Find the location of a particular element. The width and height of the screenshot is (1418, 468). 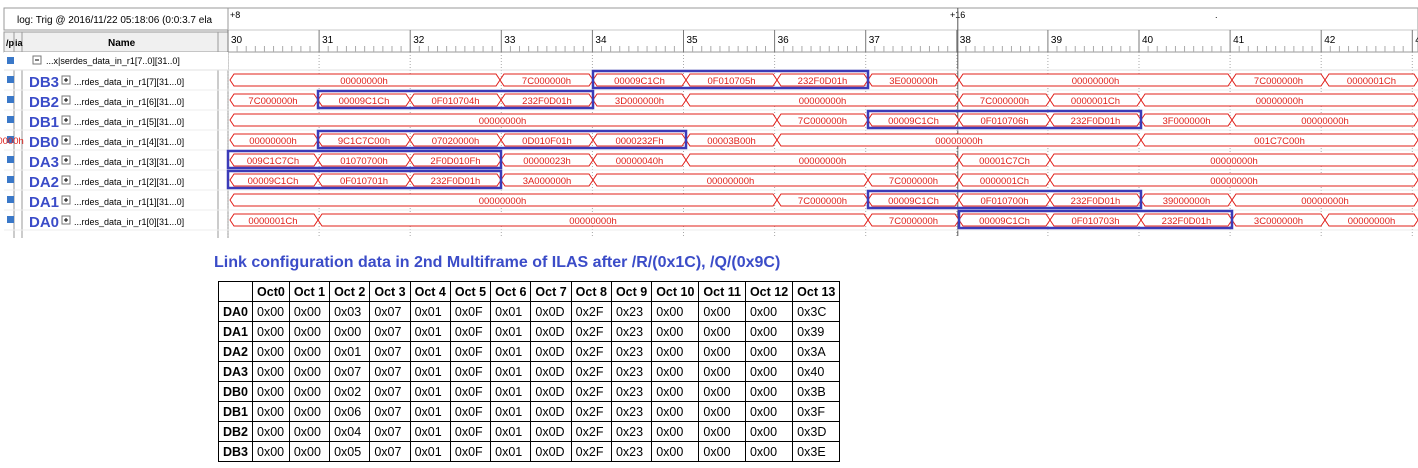

signal-name: ...rdes_data_in_r1[6][31...0] is located at coordinates (129, 102).